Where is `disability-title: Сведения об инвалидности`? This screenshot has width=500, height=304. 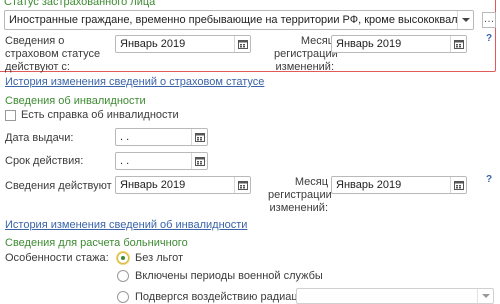 disability-title: Сведения об инвалидности is located at coordinates (75, 101).